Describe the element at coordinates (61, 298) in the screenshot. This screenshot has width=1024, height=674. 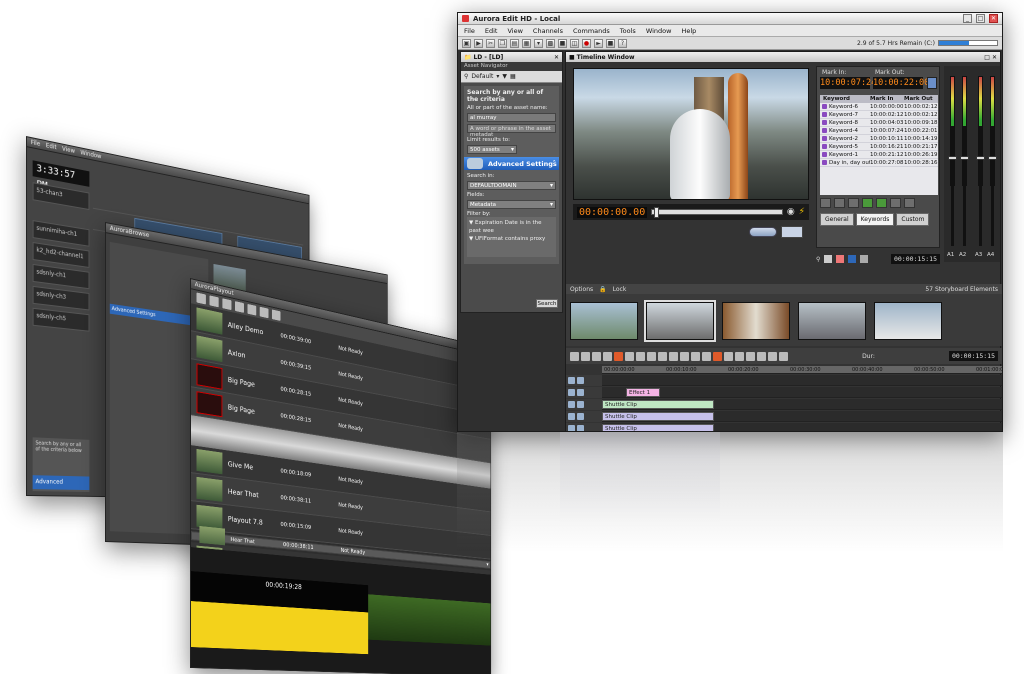
I see `channel-row: sdsnly-ch3` at that location.